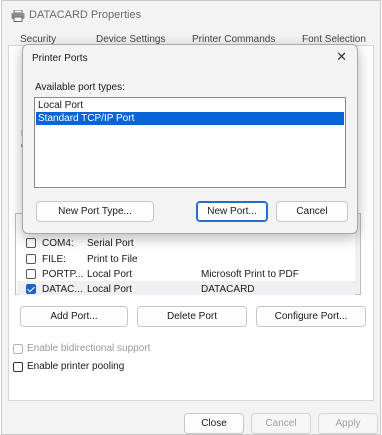  I want to click on apply-button: Apply, so click(348, 423).